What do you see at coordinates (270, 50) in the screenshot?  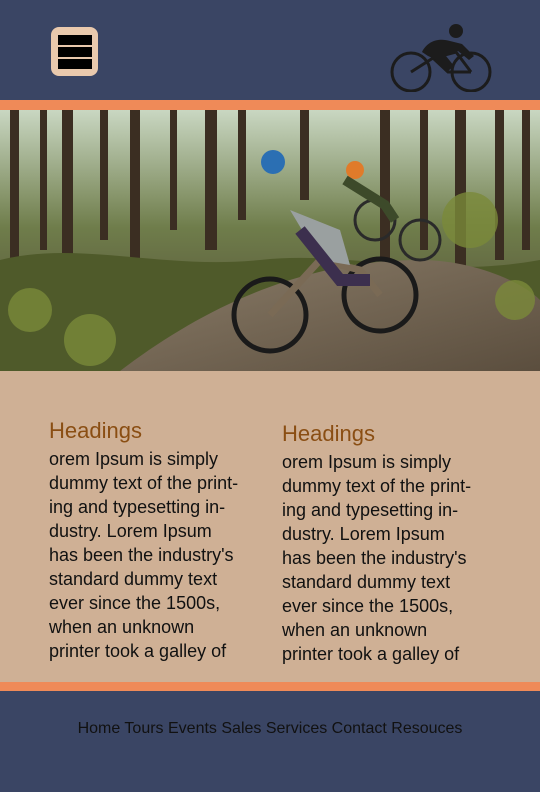 I see `site-header` at bounding box center [270, 50].